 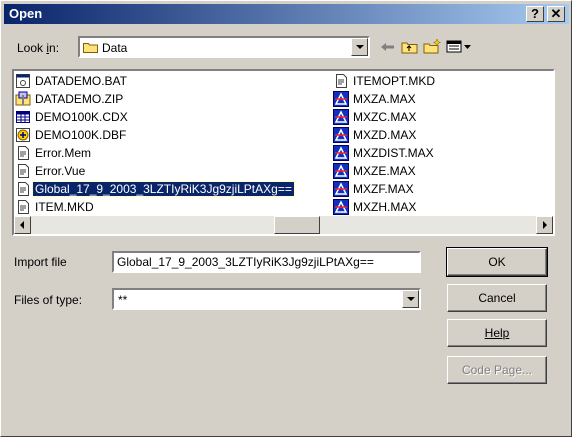 What do you see at coordinates (224, 47) in the screenshot?
I see `look-in-combo: Data` at bounding box center [224, 47].